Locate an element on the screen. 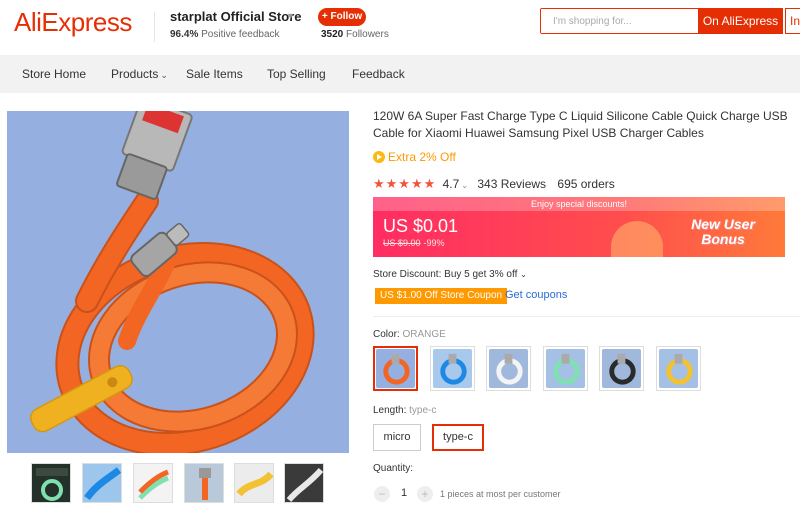 Image resolution: width=800 pixels, height=513 pixels. quantity-label: Quantity: is located at coordinates (393, 468).